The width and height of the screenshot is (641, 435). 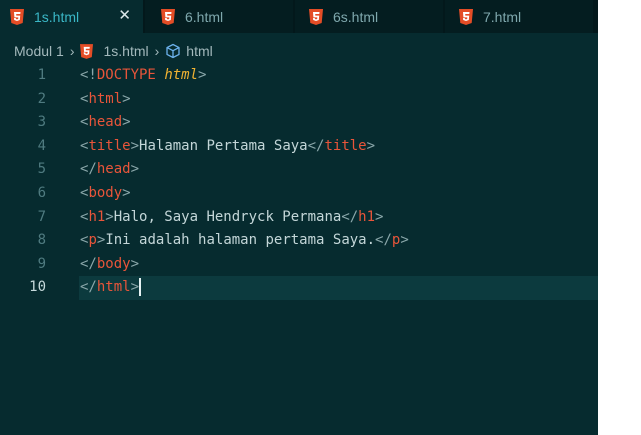 I want to click on line-number: 7, so click(x=41, y=216).